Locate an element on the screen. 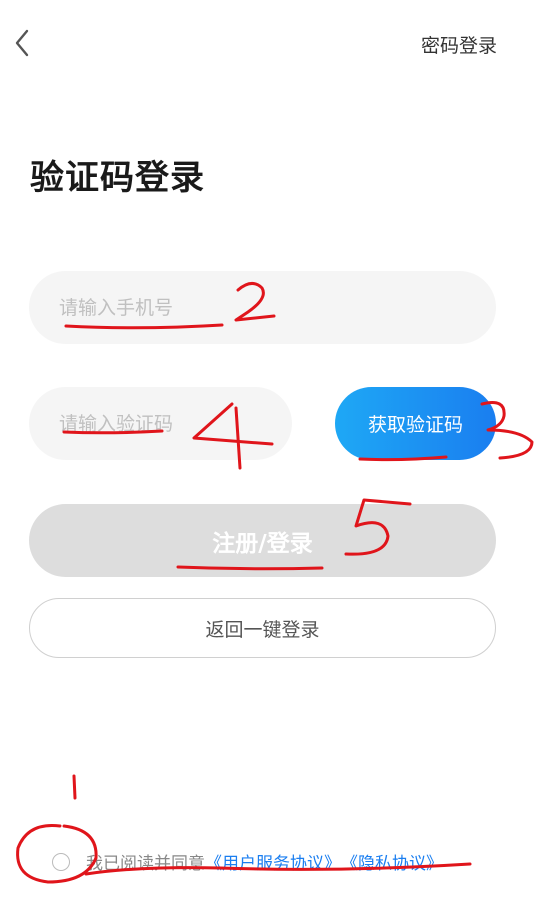 The image size is (542, 904). get-code-button: 获取验证码 is located at coordinates (415, 423).